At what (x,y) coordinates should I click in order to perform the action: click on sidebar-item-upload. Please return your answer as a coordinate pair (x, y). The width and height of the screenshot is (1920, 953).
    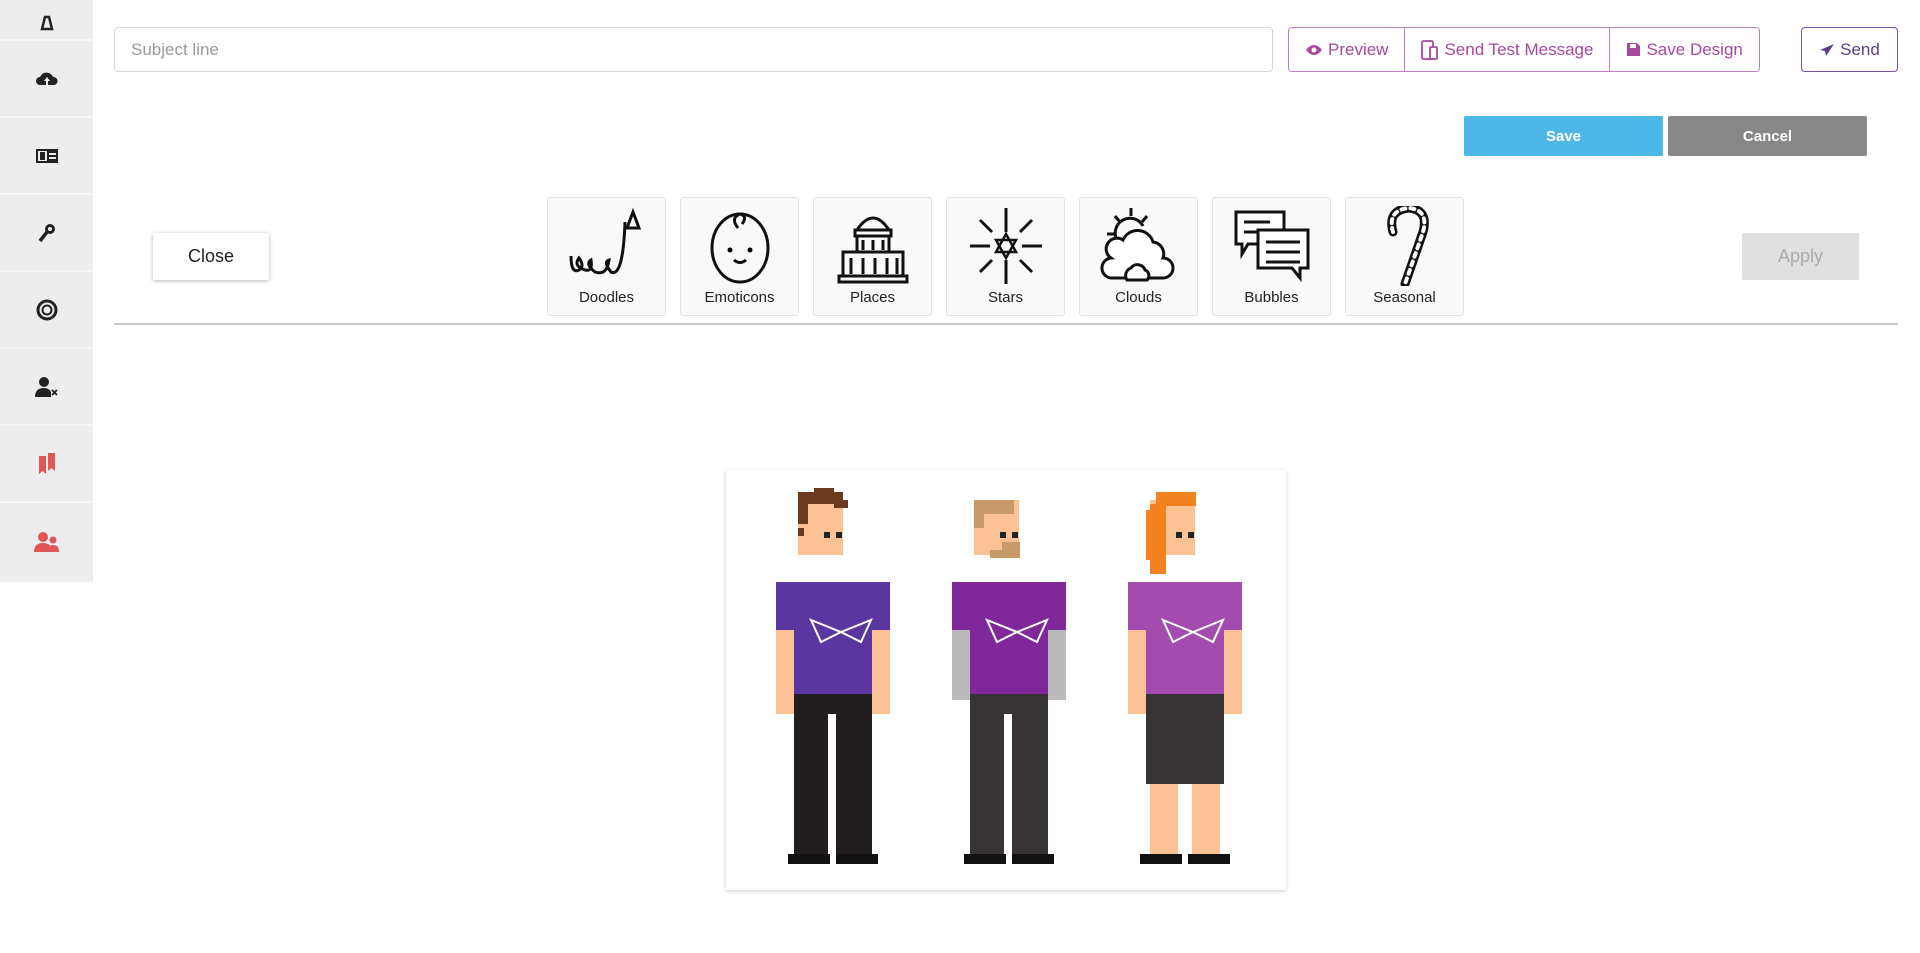
    Looking at the image, I should click on (46, 80).